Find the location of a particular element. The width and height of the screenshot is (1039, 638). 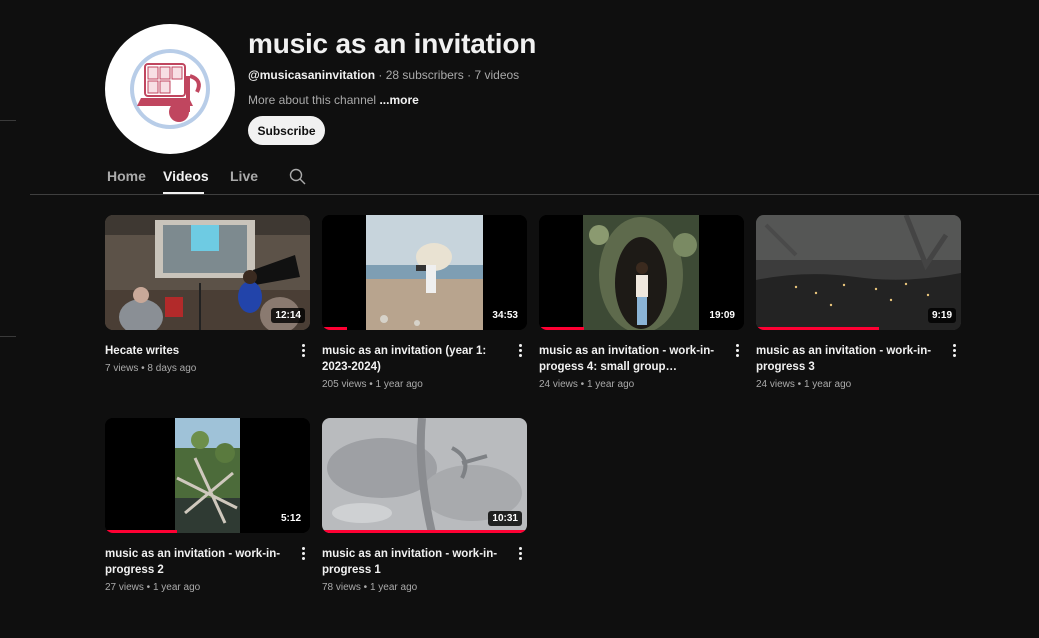

video-views: 78 views is located at coordinates (341, 587).